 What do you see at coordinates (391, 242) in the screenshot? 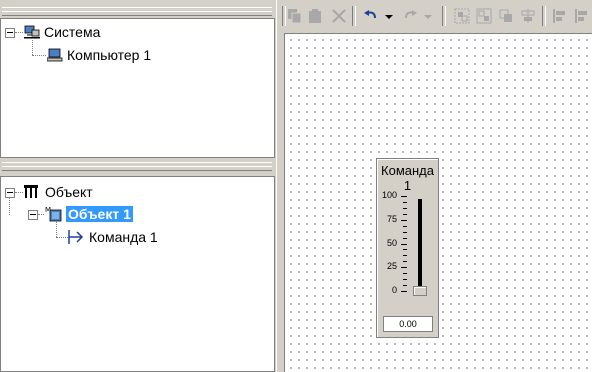
I see `scale-label: 50` at bounding box center [391, 242].